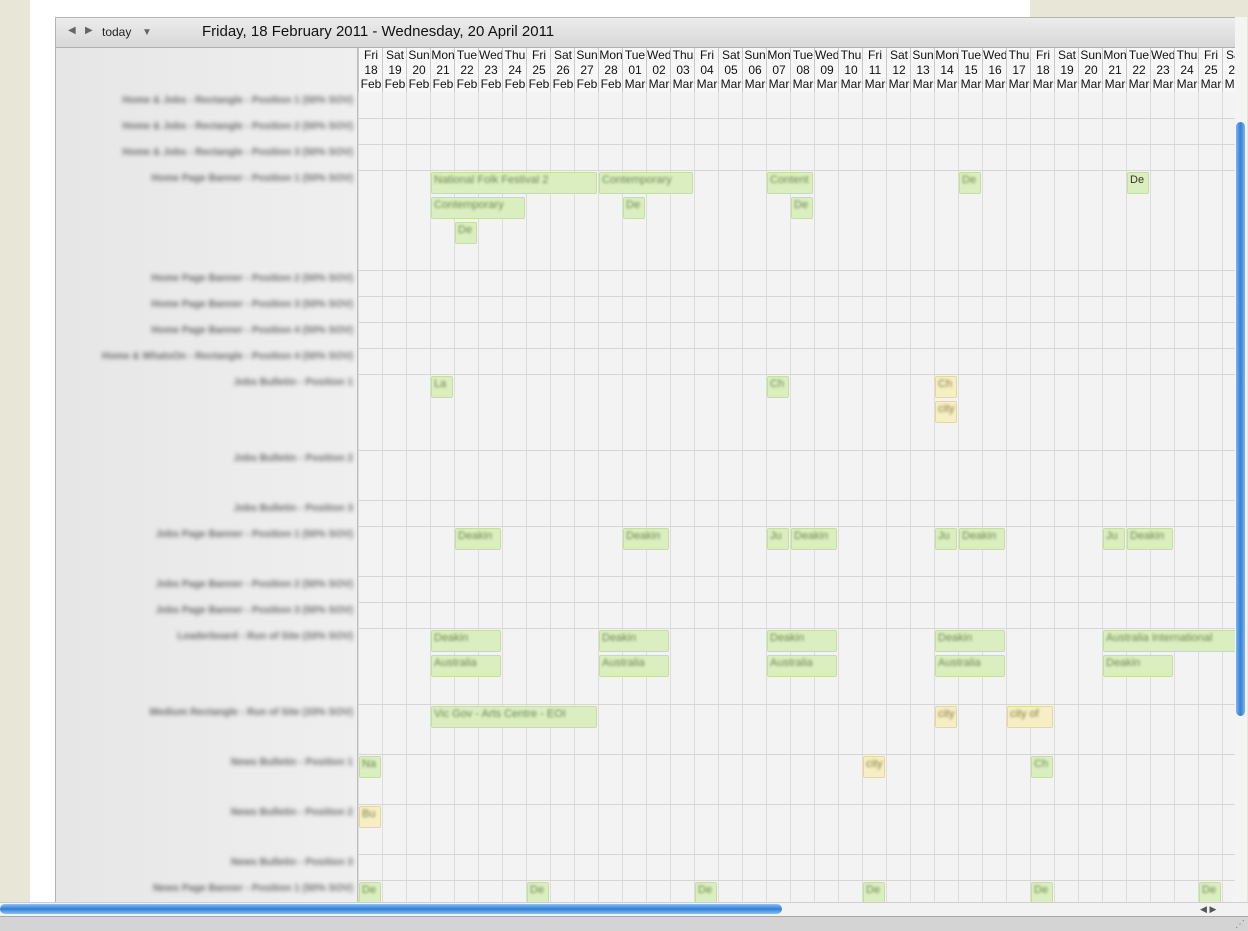 The image size is (1248, 931). I want to click on booking-event: Vic Gov - Arts Centre - EOI, so click(514, 717).